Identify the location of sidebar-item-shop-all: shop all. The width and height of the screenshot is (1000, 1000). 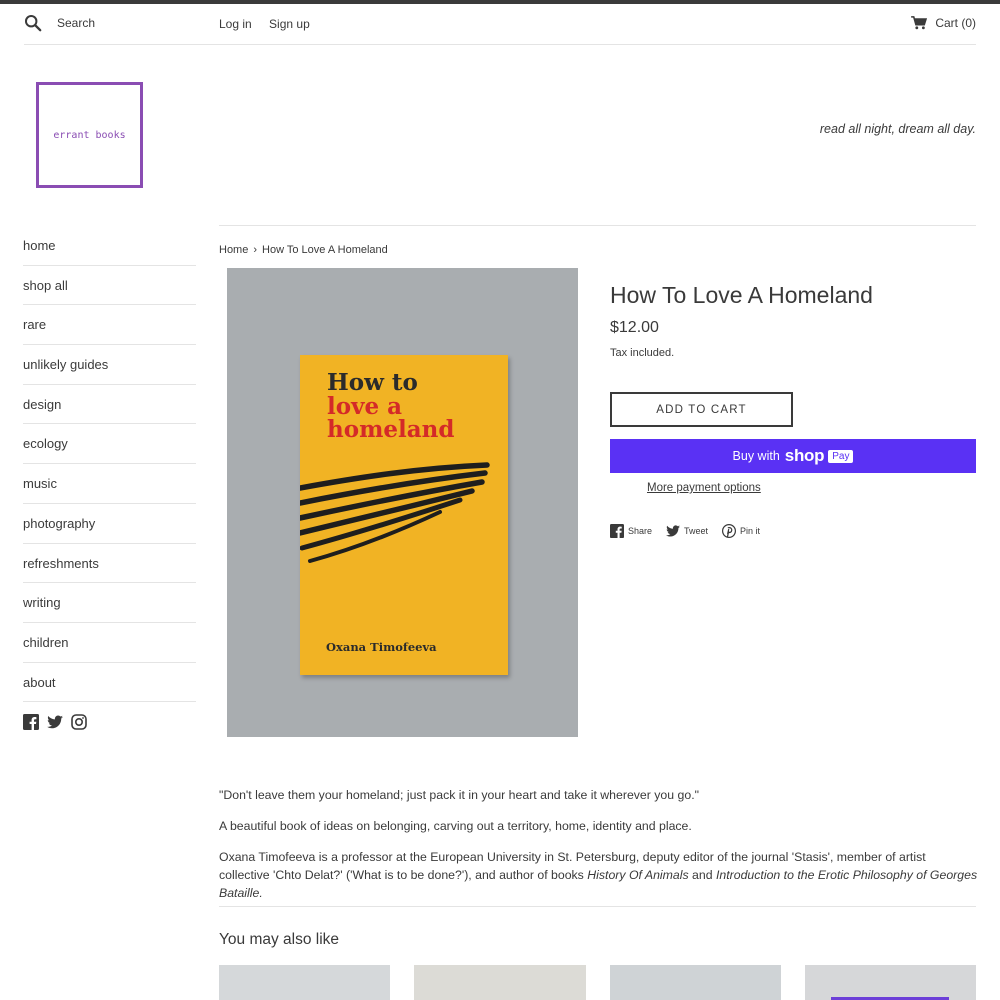
(109, 286).